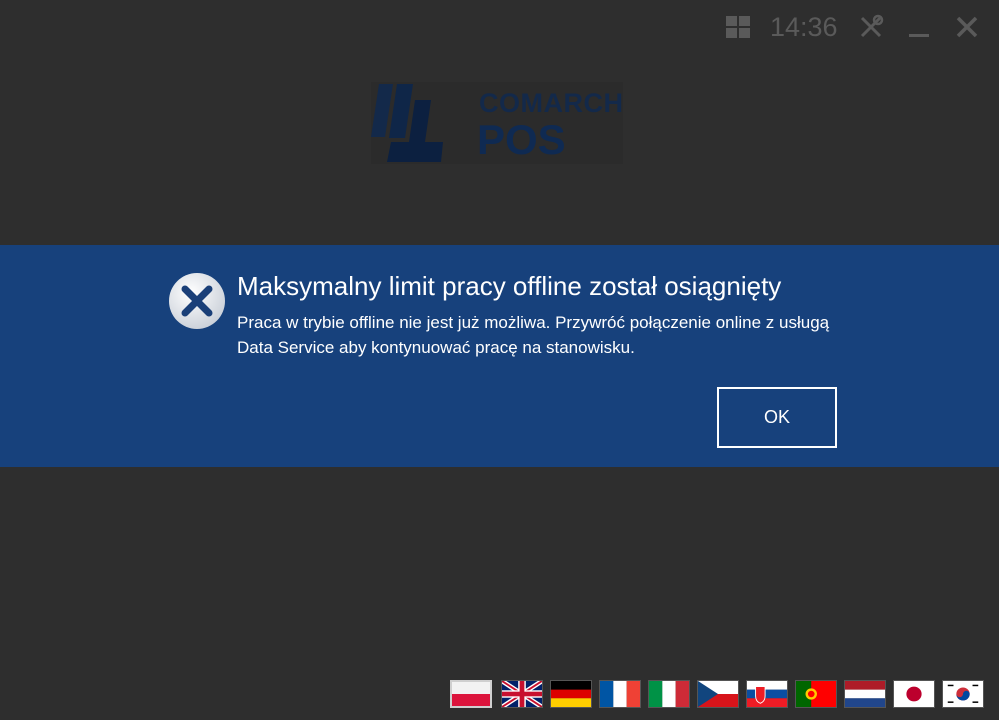 This screenshot has height=720, width=999. Describe the element at coordinates (914, 694) in the screenshot. I see `flag-japan-icon` at that location.